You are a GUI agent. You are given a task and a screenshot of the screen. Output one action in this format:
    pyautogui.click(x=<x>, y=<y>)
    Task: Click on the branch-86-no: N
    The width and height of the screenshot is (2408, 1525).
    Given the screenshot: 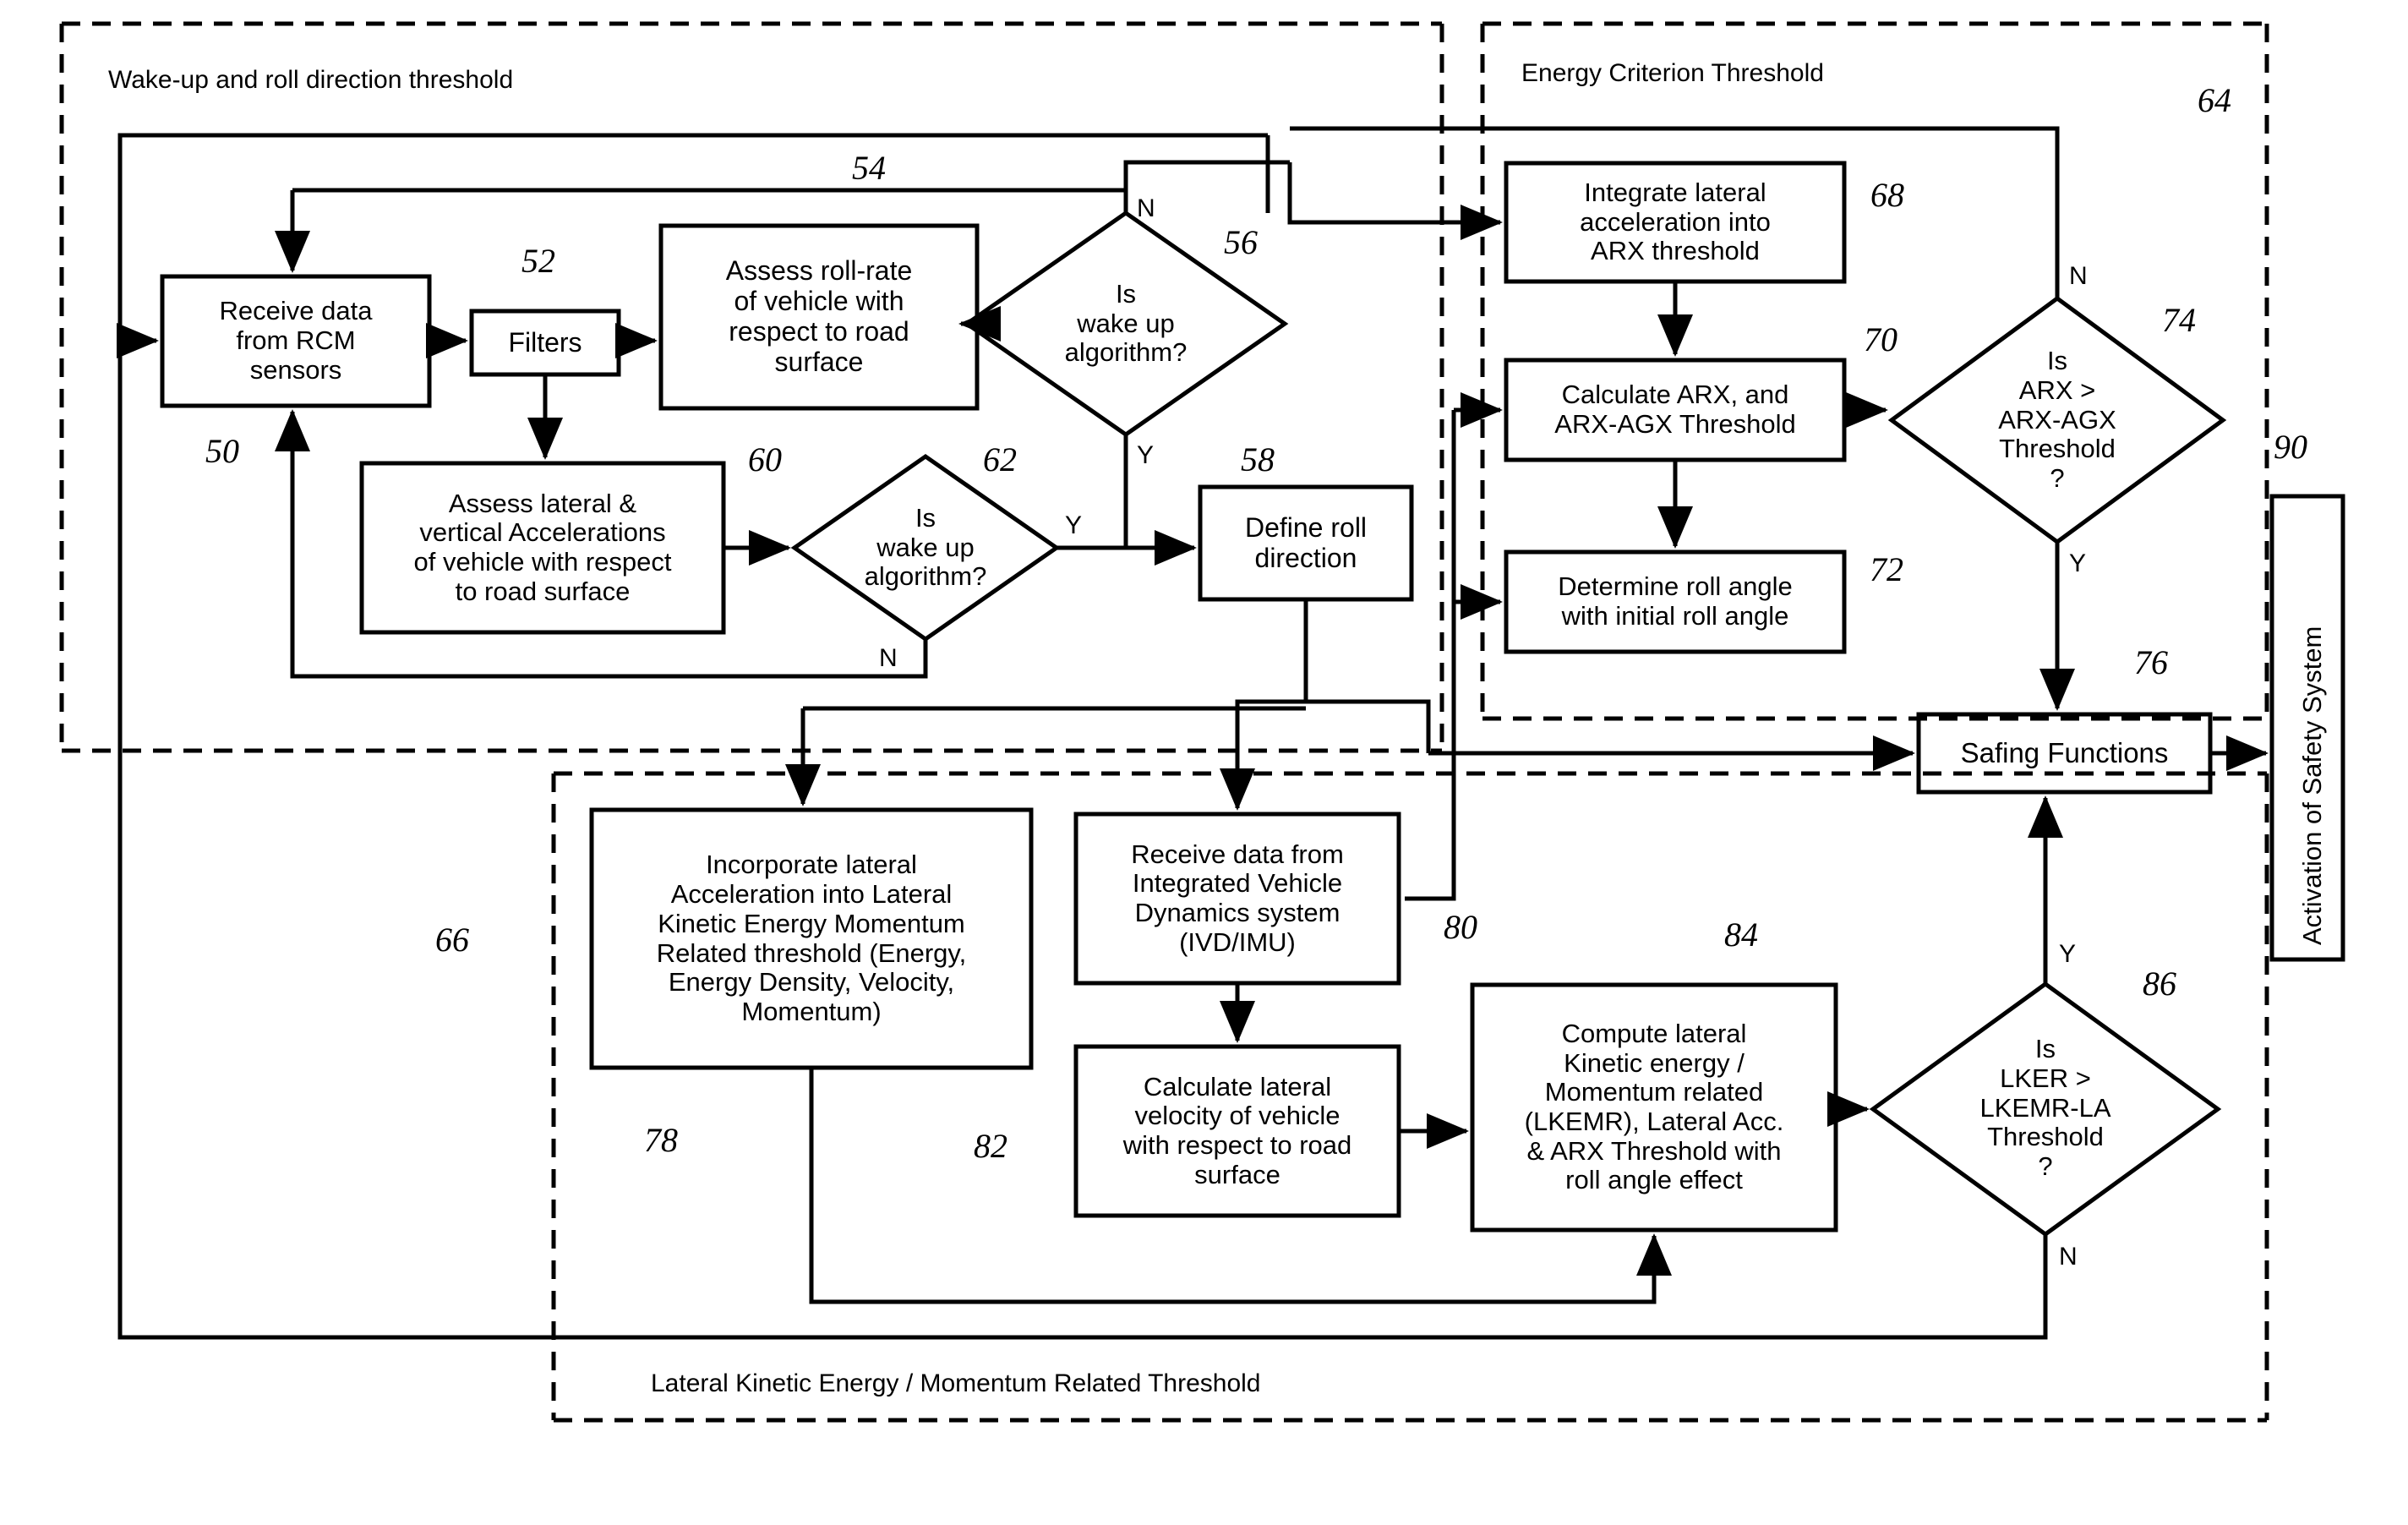 What is the action you would take?
    pyautogui.click(x=2069, y=1257)
    